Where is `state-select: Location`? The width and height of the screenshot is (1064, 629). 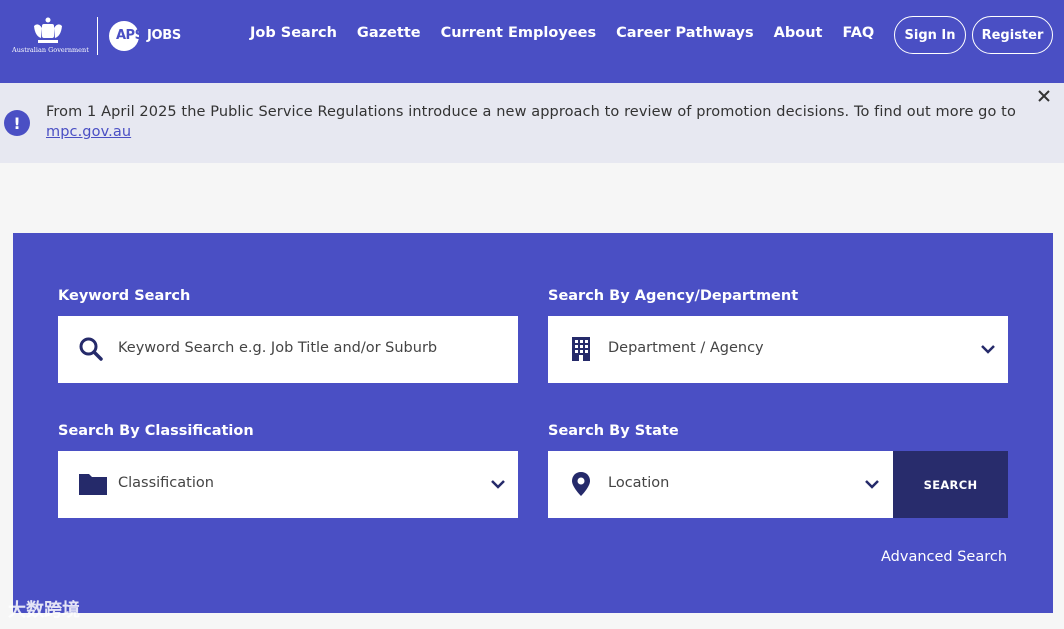
state-select: Location is located at coordinates (720, 484).